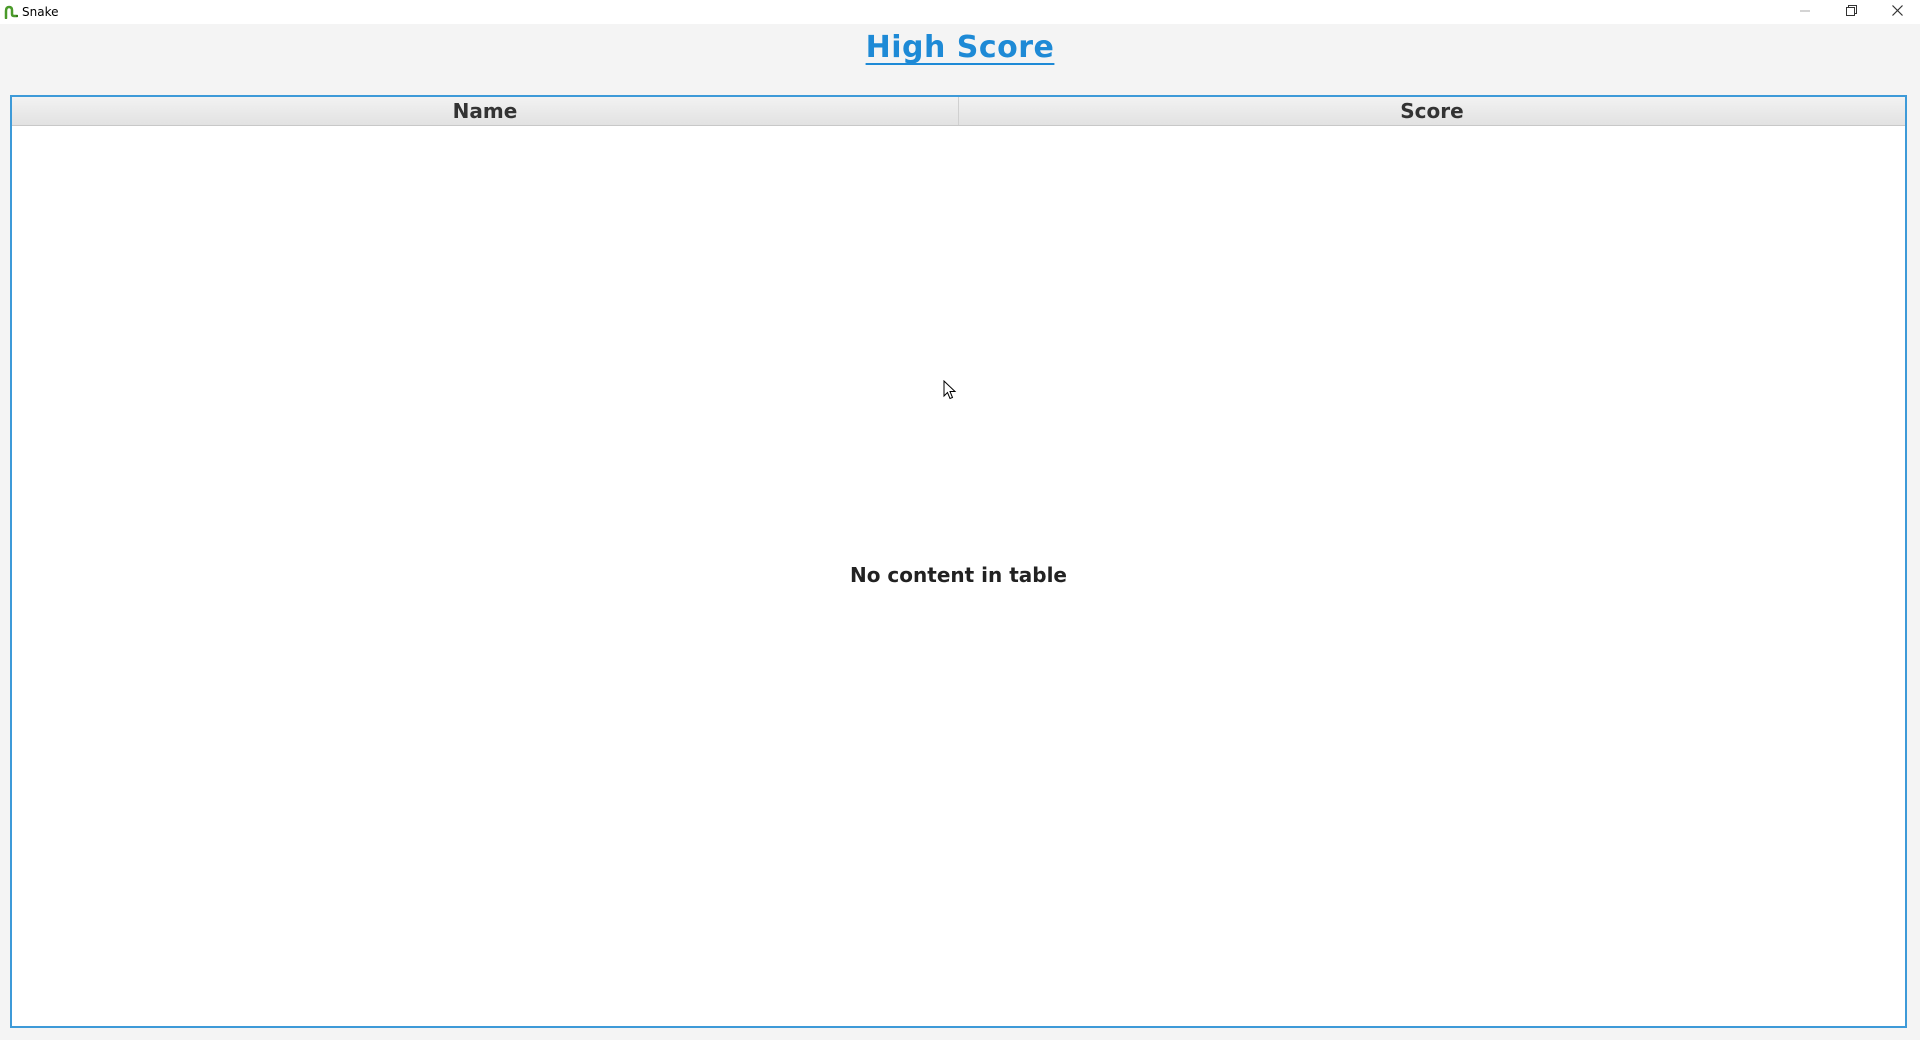  What do you see at coordinates (1431, 111) in the screenshot?
I see `column-header-score: Score` at bounding box center [1431, 111].